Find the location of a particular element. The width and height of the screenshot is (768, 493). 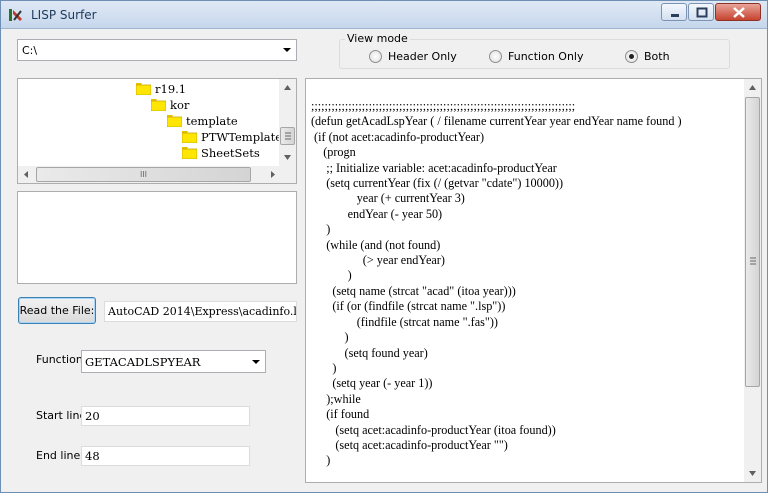

start-line-field: 20 is located at coordinates (165, 416).